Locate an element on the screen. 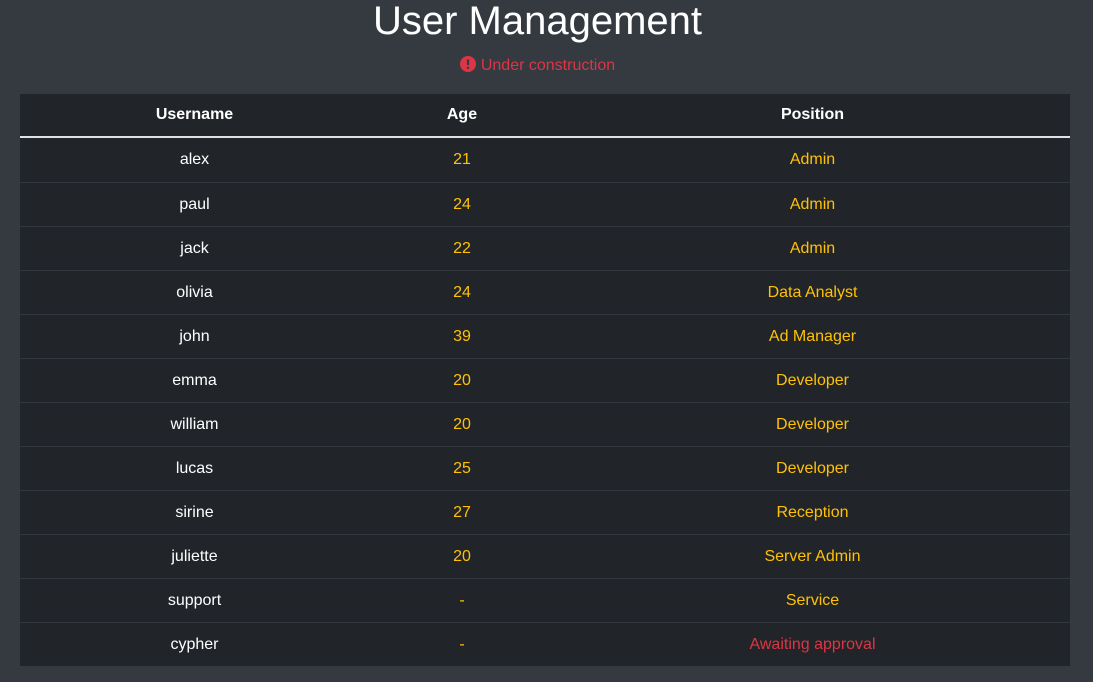  cell-age: 21 is located at coordinates (462, 159).